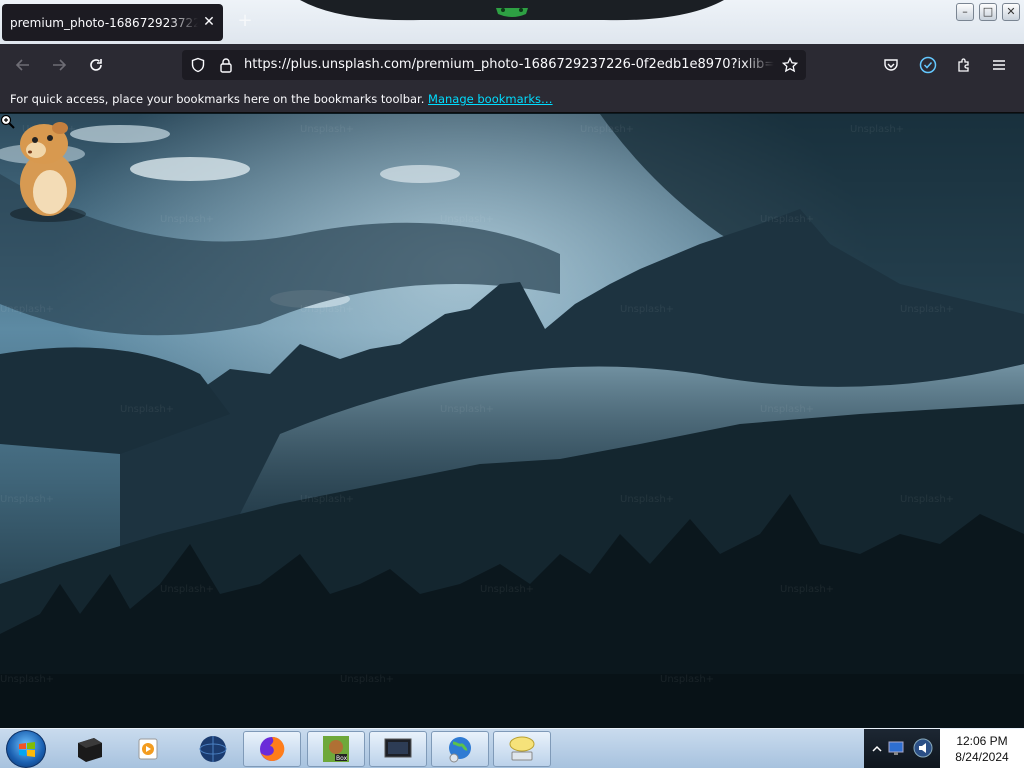 The image size is (1024, 768). Describe the element at coordinates (209, 22) in the screenshot. I see `tab-close-button: ✕` at that location.